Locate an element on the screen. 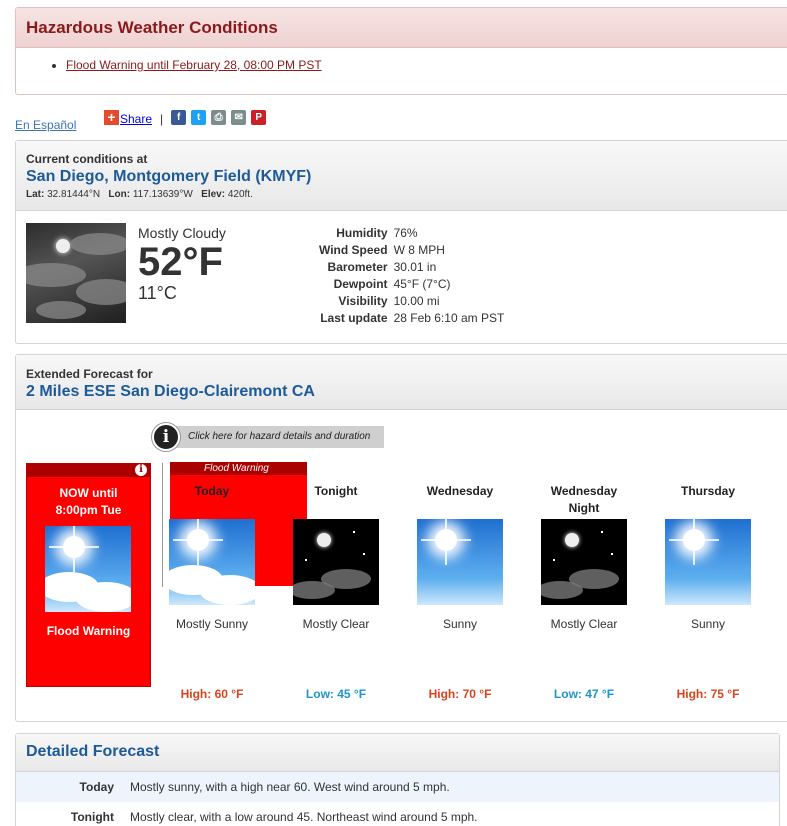 Image resolution: width=787 pixels, height=826 pixels. elev-value: 420ft. is located at coordinates (240, 194).